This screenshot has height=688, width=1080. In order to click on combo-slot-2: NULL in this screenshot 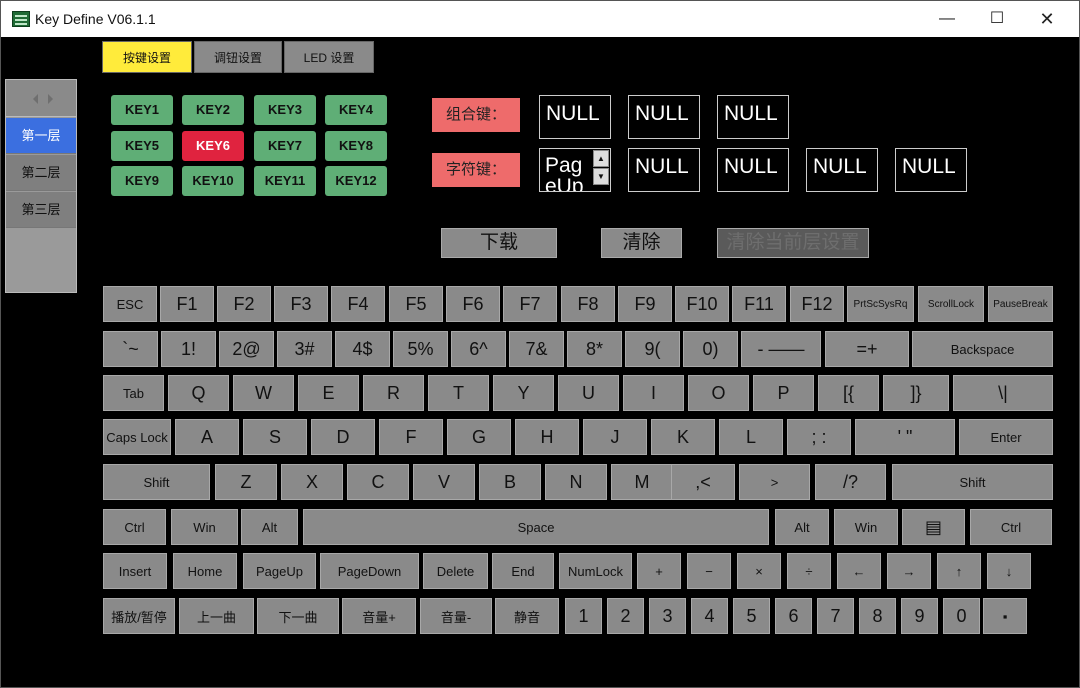, I will do `click(664, 117)`.